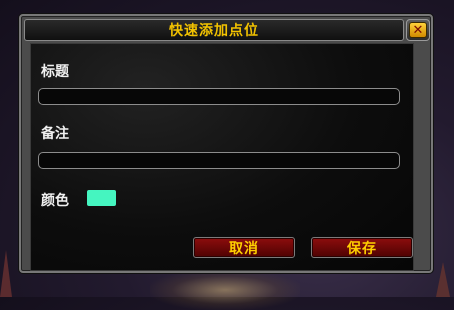  I want to click on title-input, so click(219, 96).